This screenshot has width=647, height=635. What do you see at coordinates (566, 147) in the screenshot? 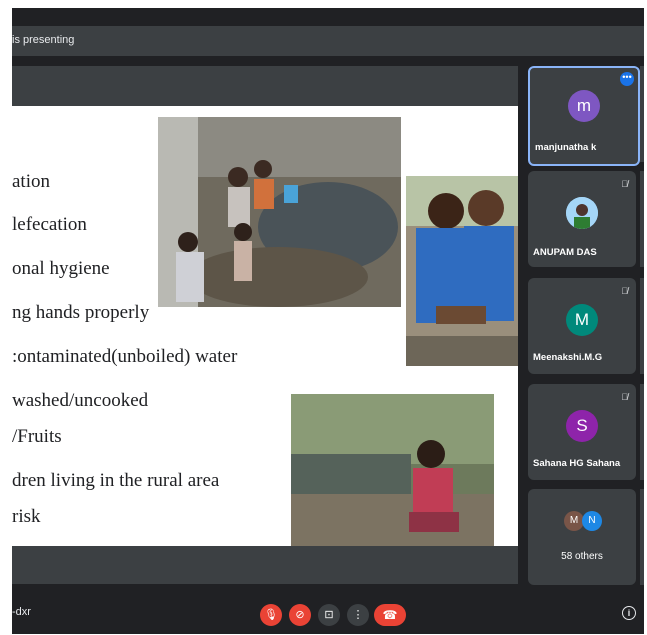
I see `participant-name: manjunatha k` at bounding box center [566, 147].